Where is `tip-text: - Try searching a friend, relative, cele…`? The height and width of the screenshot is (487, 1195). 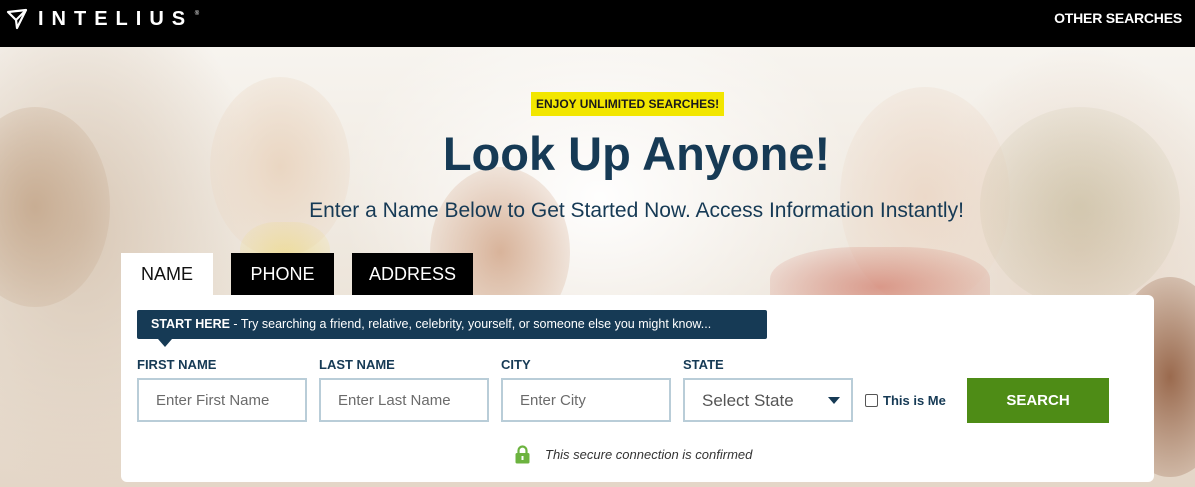 tip-text: - Try searching a friend, relative, cele… is located at coordinates (470, 324).